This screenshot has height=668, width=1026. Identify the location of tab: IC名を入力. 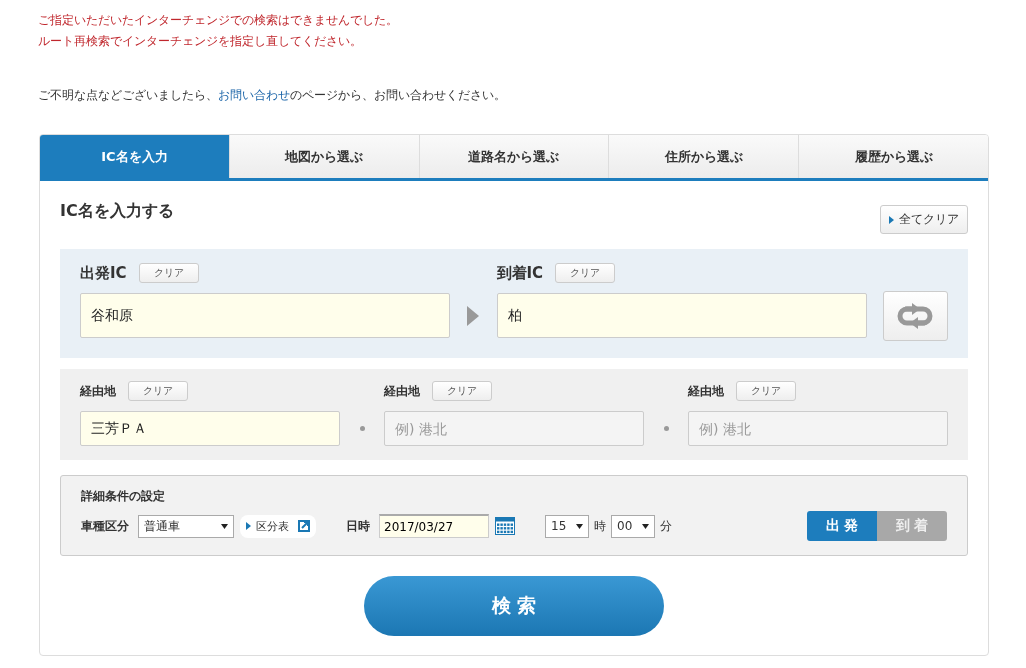
(135, 156).